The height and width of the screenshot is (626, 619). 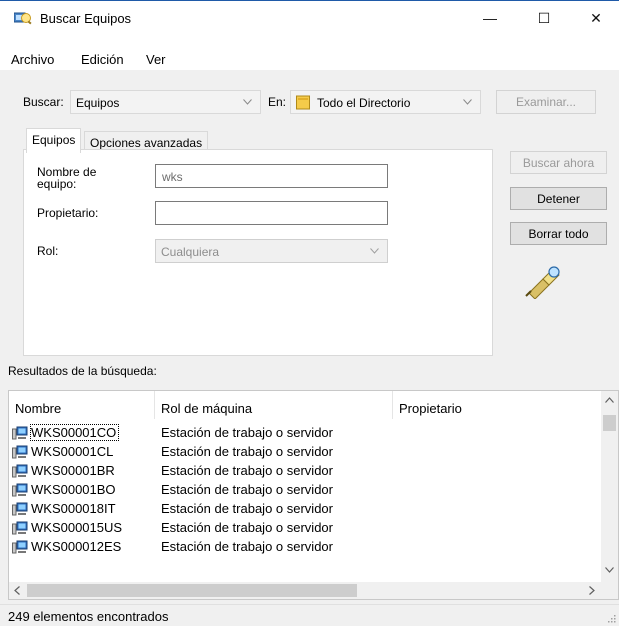 What do you see at coordinates (76, 546) in the screenshot?
I see `row-name: WKS000012ES` at bounding box center [76, 546].